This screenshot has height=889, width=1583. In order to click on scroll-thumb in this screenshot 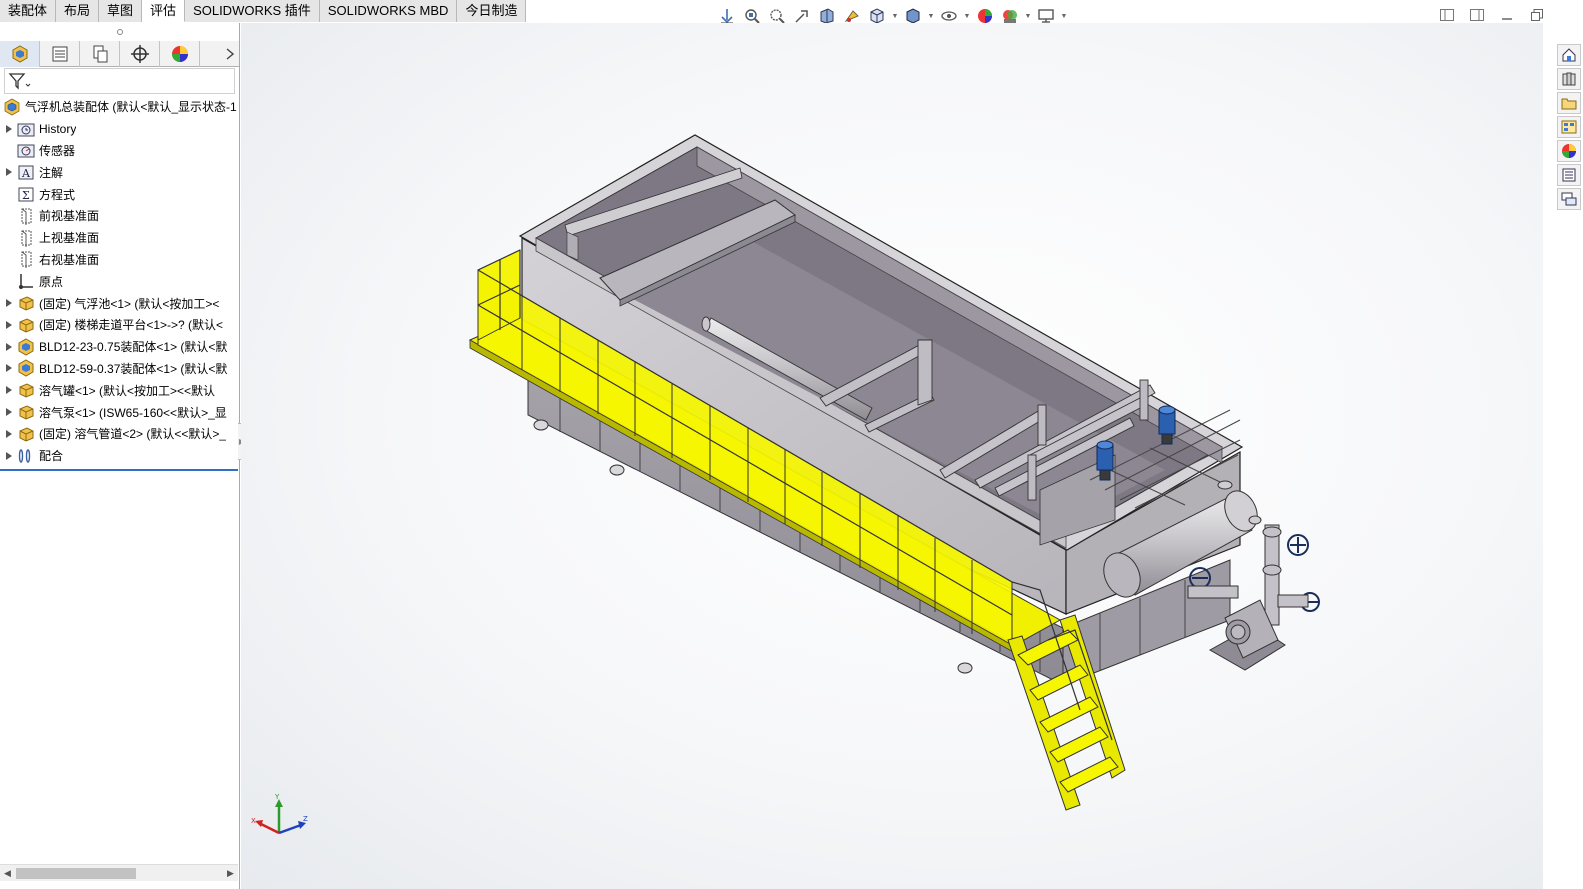, I will do `click(76, 873)`.